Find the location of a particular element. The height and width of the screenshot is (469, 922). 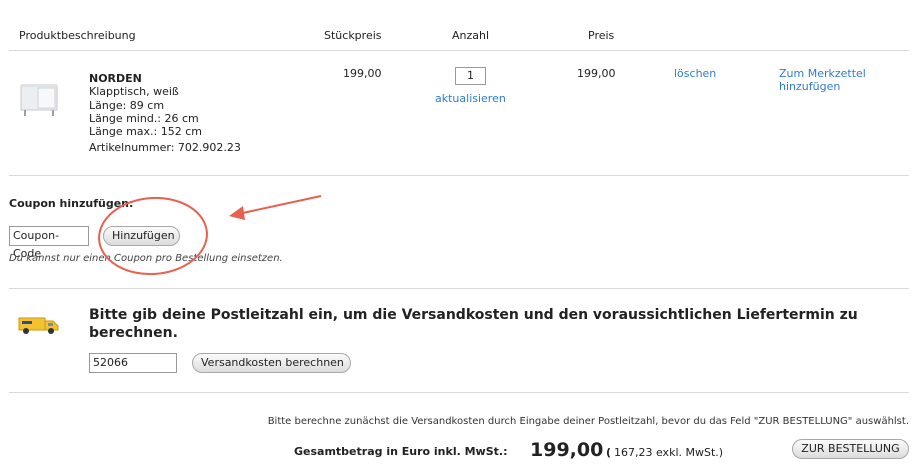

place-order-button: ZUR BESTELLUNG is located at coordinates (850, 449).